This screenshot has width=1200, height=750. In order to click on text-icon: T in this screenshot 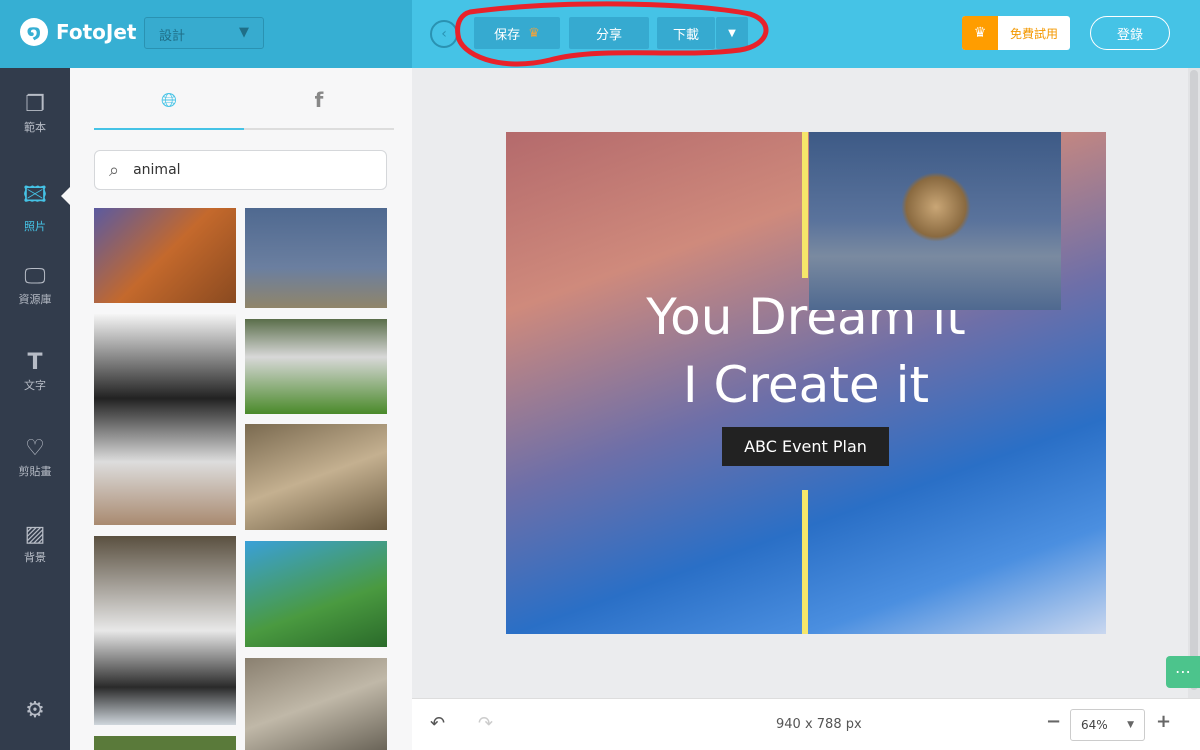, I will do `click(35, 362)`.